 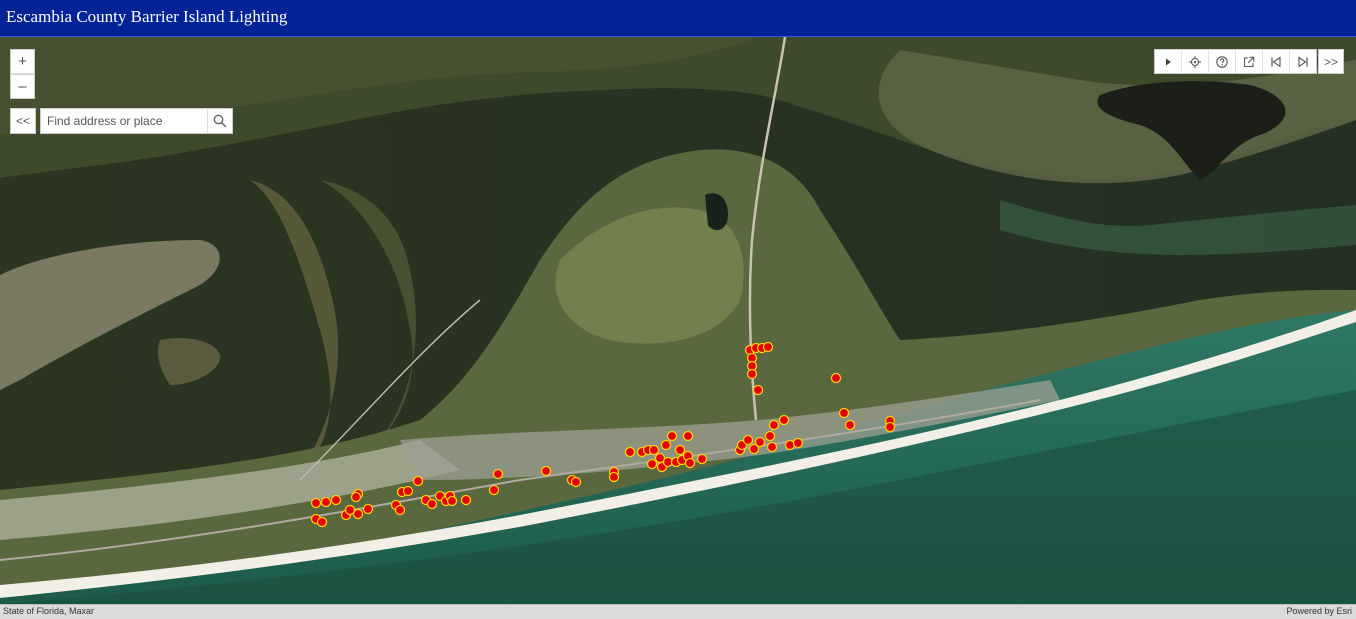 I want to click on locate-icon, so click(x=1195, y=61).